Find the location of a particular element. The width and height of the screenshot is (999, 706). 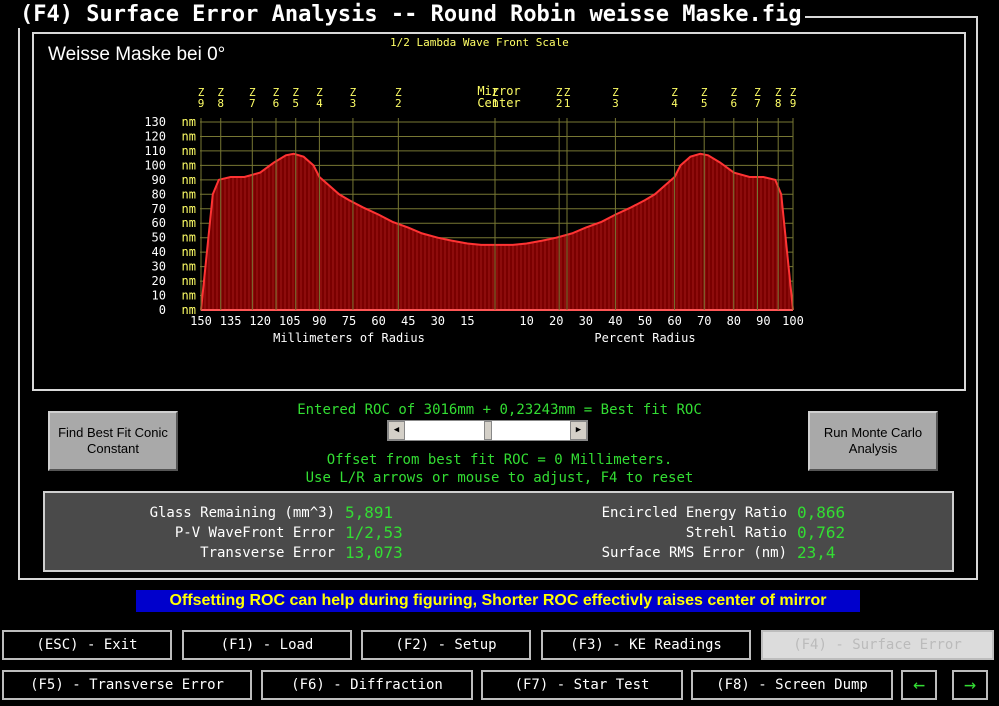

y-tick-label: 120 is located at coordinates (155, 136).